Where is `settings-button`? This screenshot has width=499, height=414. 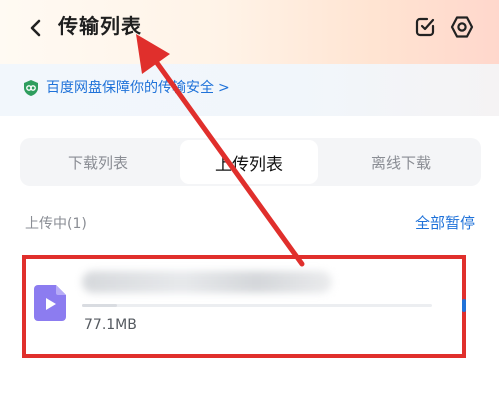 settings-button is located at coordinates (462, 27).